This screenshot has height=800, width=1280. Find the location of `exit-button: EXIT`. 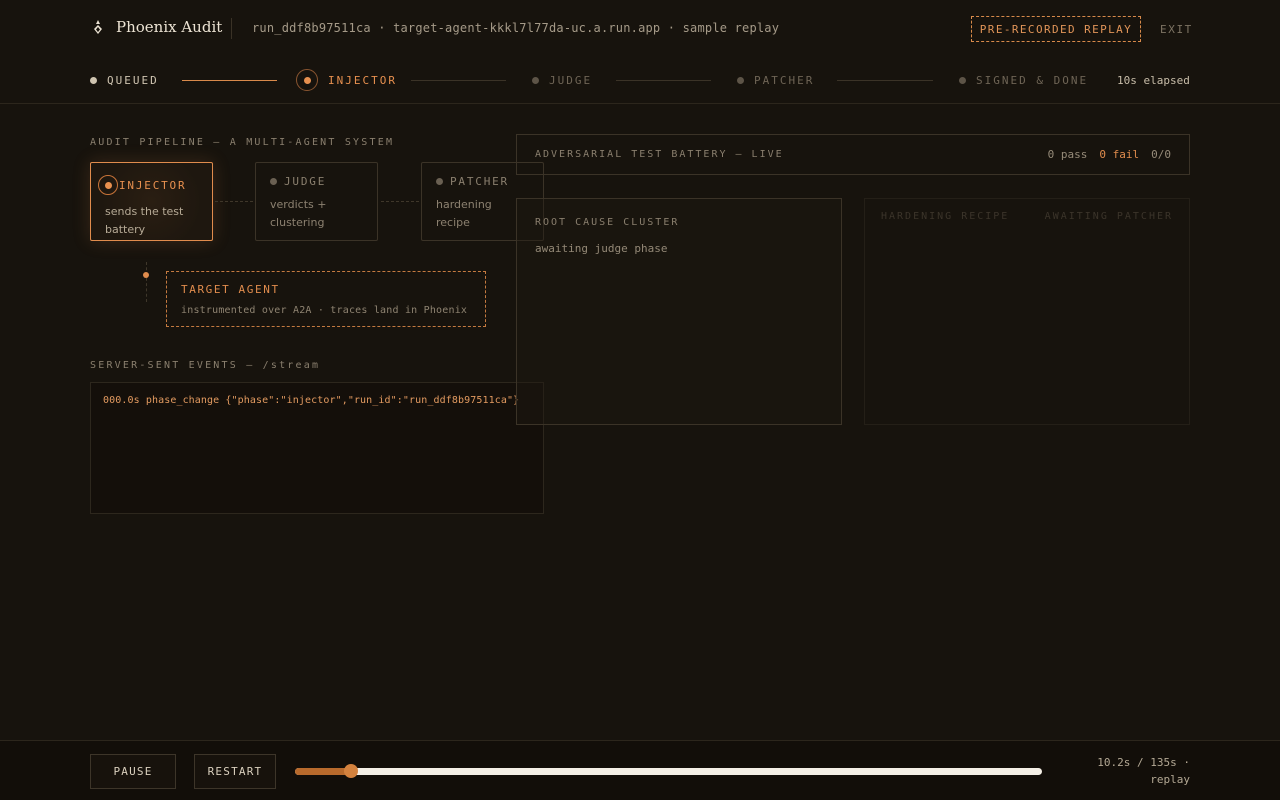

exit-button: EXIT is located at coordinates (1176, 29).